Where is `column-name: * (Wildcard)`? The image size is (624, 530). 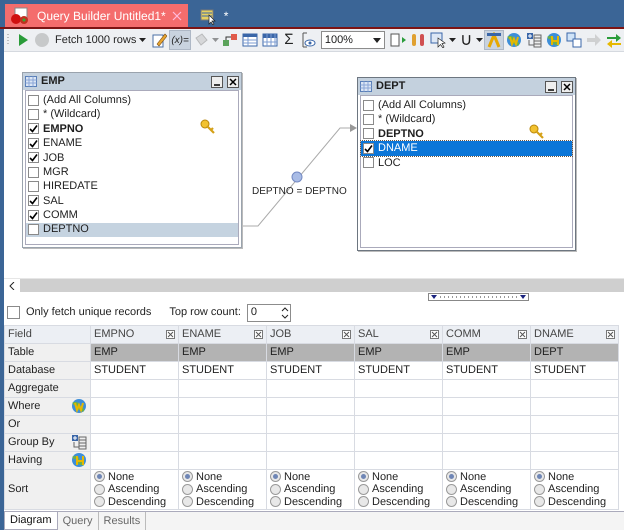 column-name: * (Wildcard) is located at coordinates (407, 120).